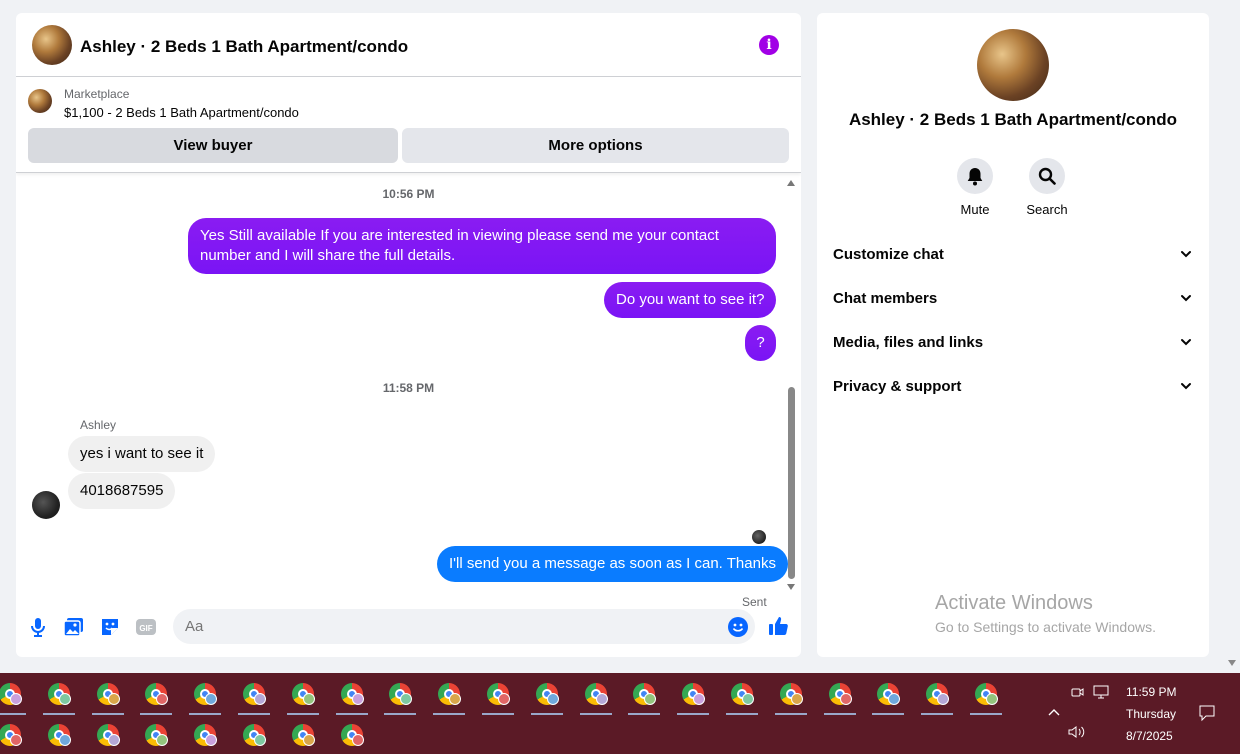  Describe the element at coordinates (738, 627) in the screenshot. I see `emoji-icon` at that location.